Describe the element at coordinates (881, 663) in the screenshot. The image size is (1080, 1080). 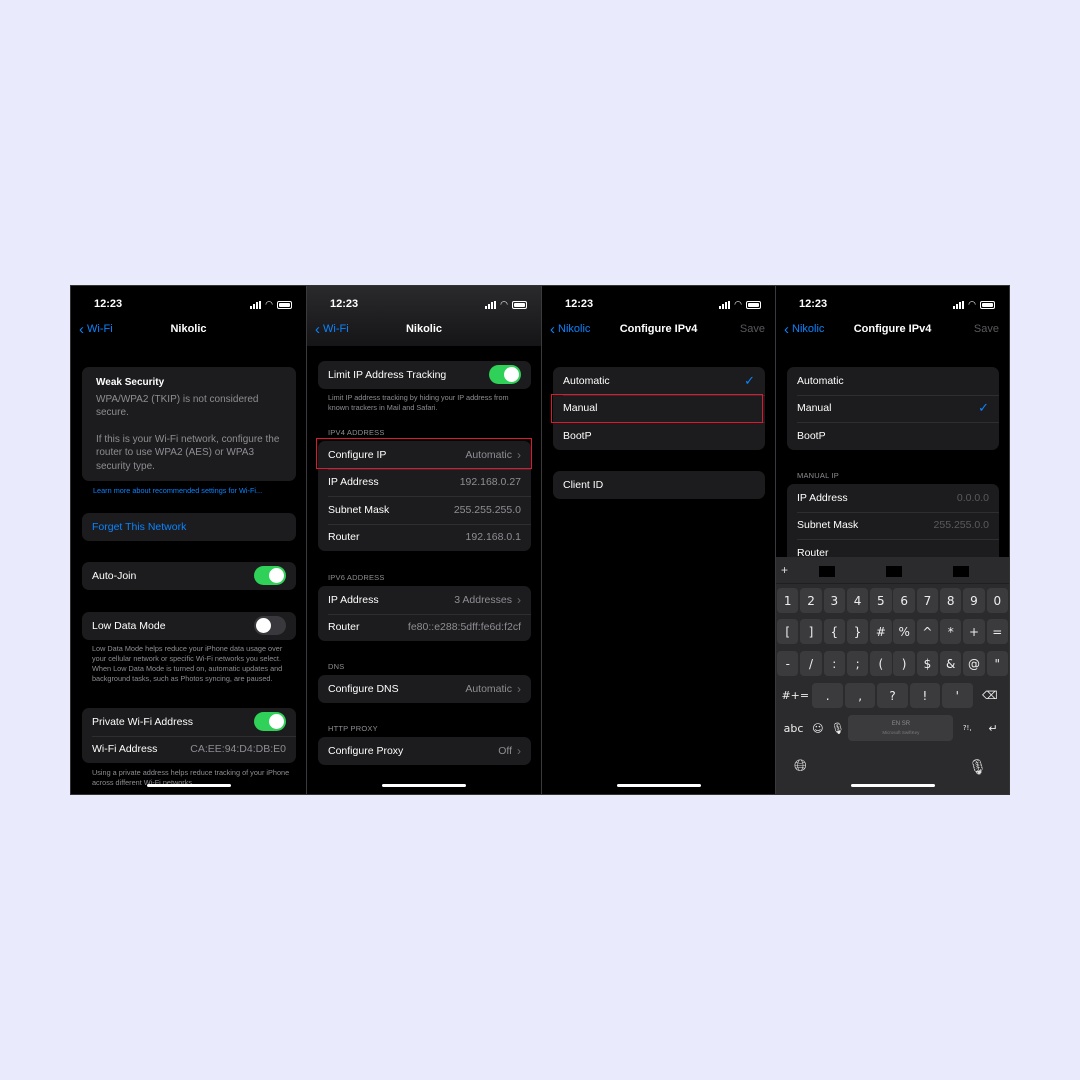
I see `keyboard-key: (` at that location.